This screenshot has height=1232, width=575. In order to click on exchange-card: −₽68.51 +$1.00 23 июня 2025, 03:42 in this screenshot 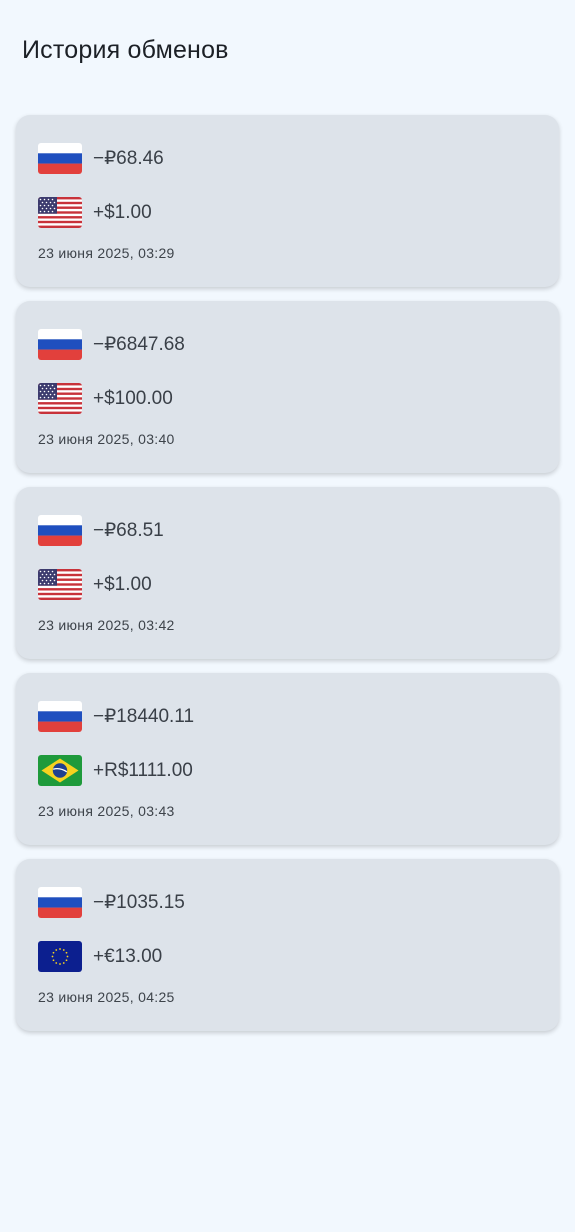, I will do `click(287, 573)`.